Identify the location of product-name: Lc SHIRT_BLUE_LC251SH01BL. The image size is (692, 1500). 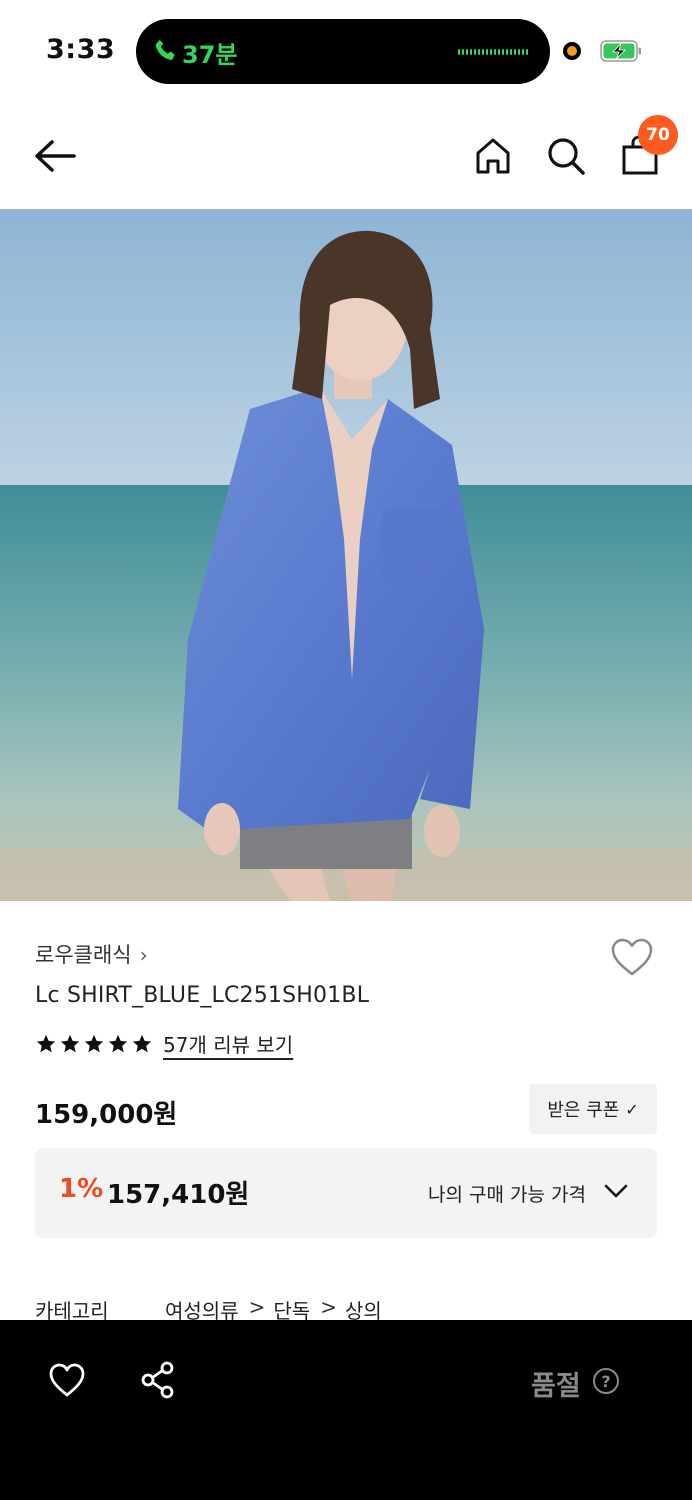
(202, 995).